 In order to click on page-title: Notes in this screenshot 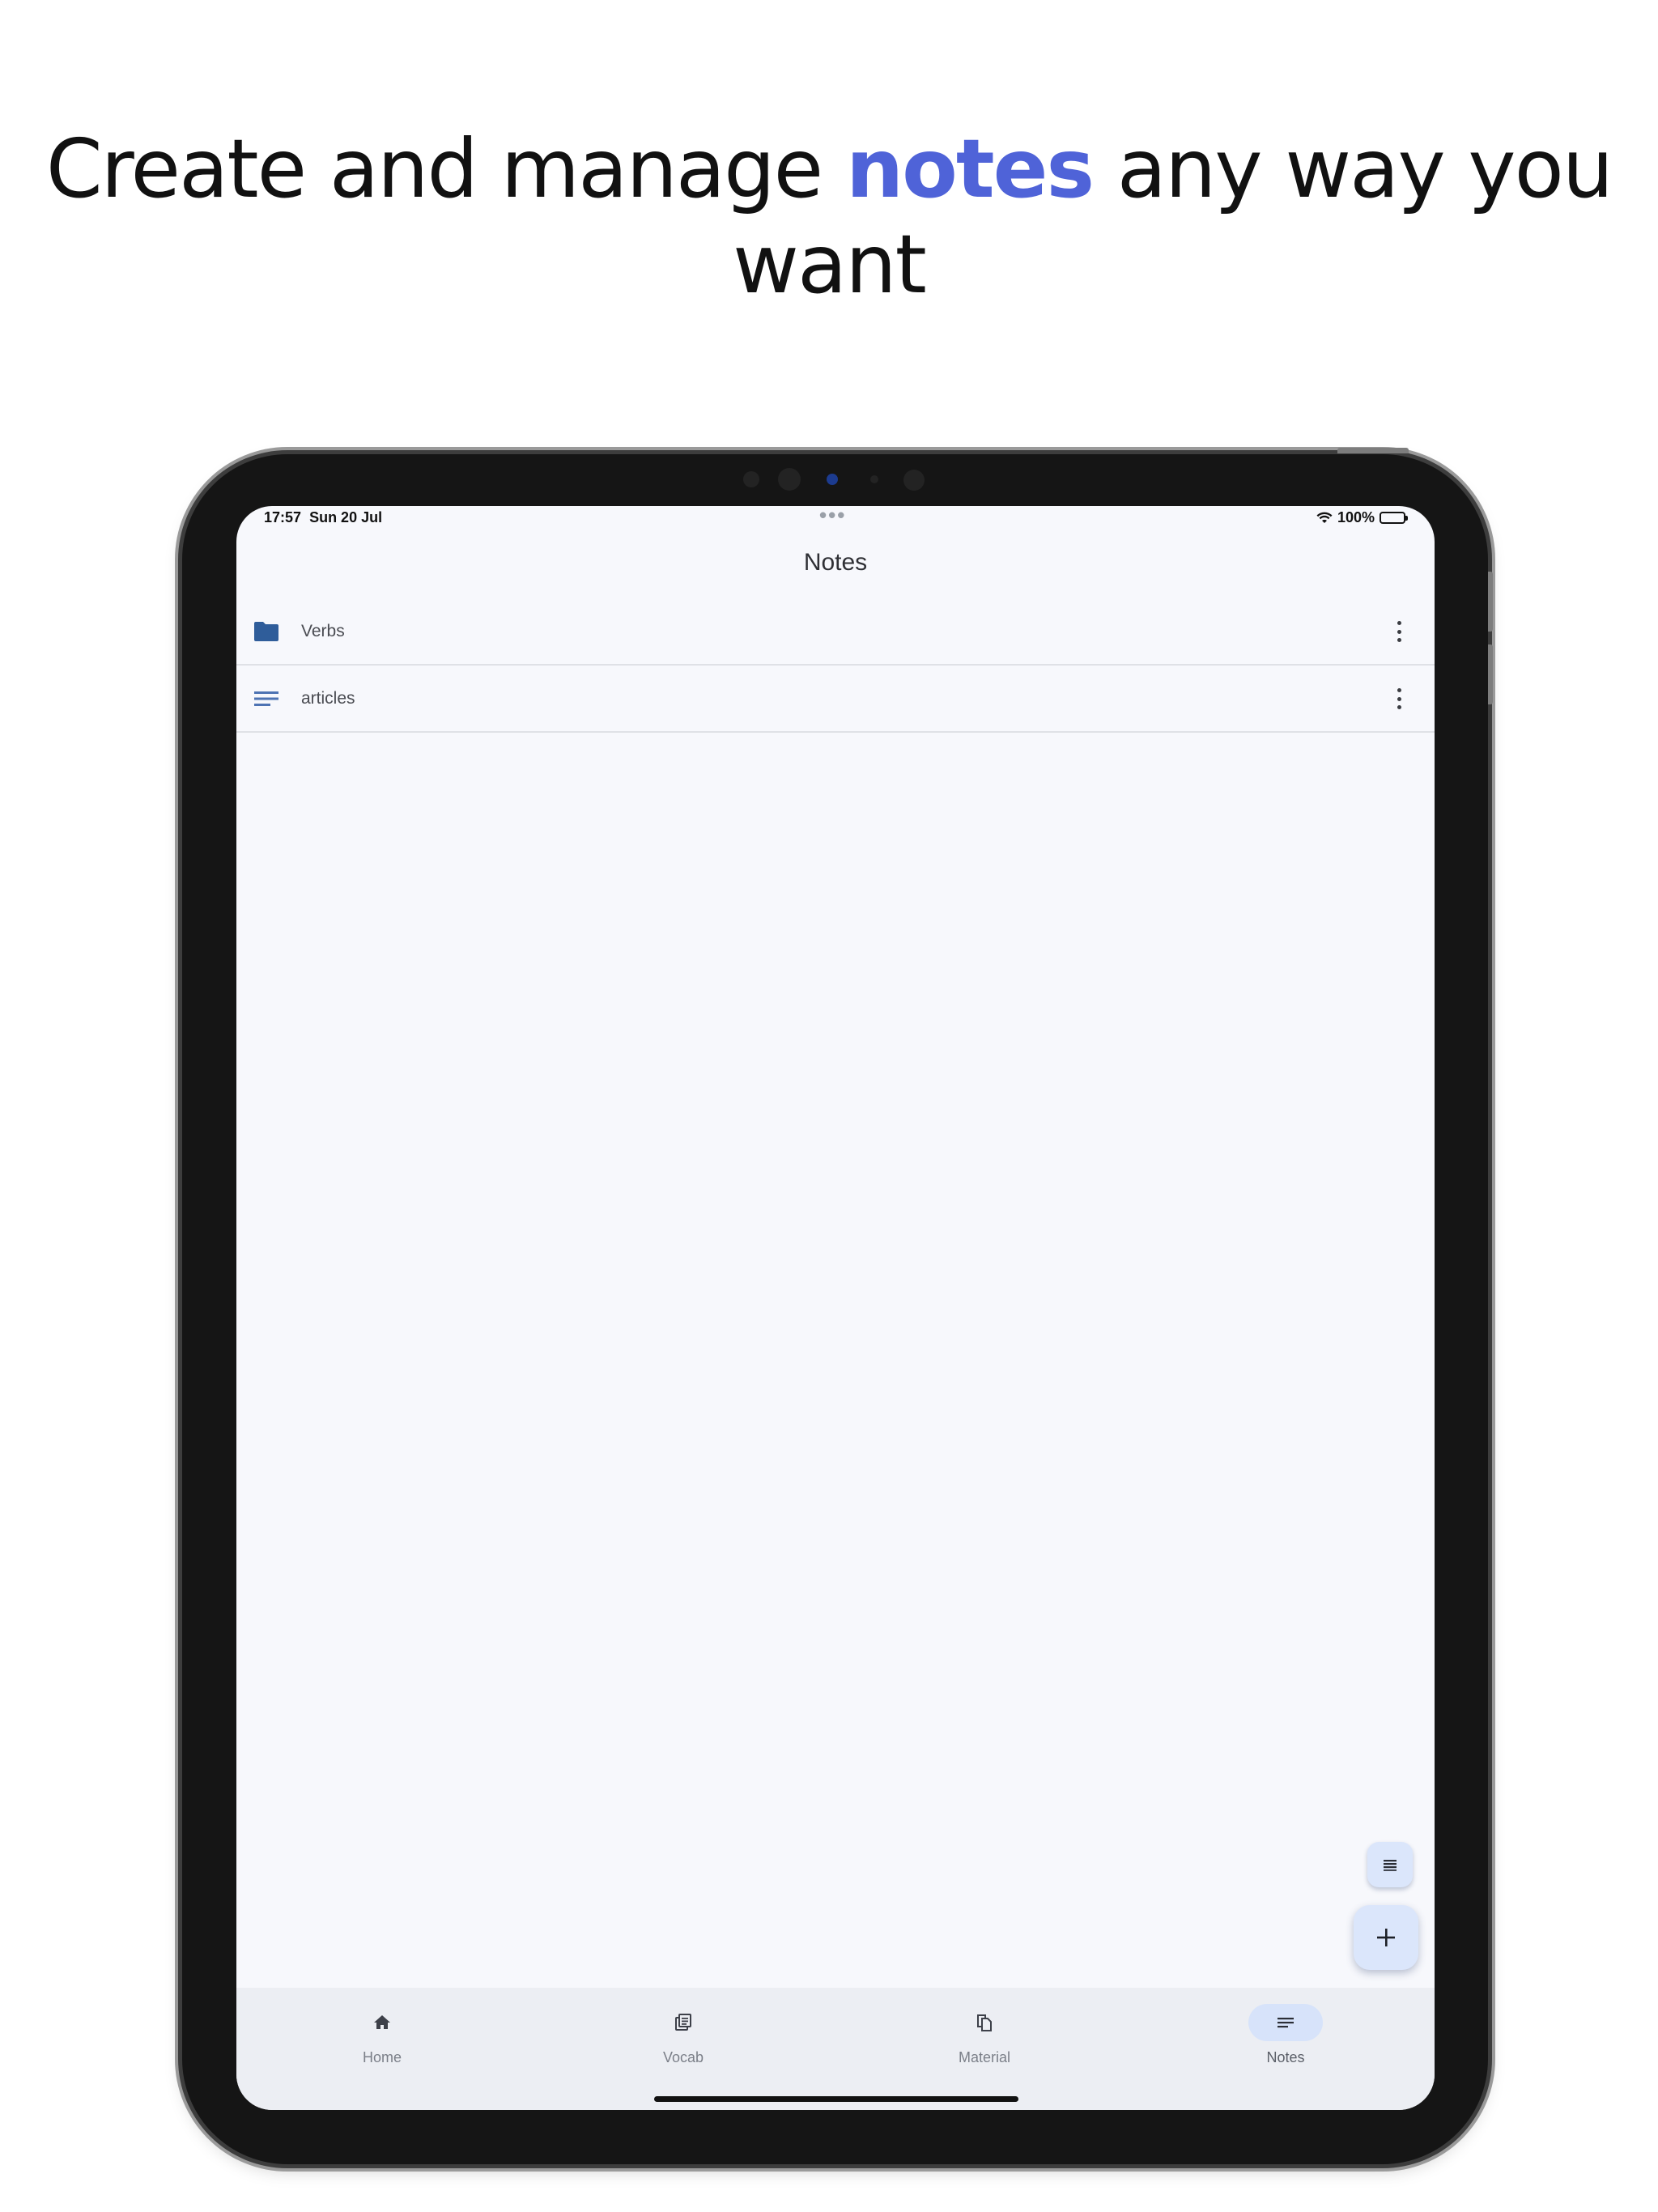, I will do `click(835, 563)`.